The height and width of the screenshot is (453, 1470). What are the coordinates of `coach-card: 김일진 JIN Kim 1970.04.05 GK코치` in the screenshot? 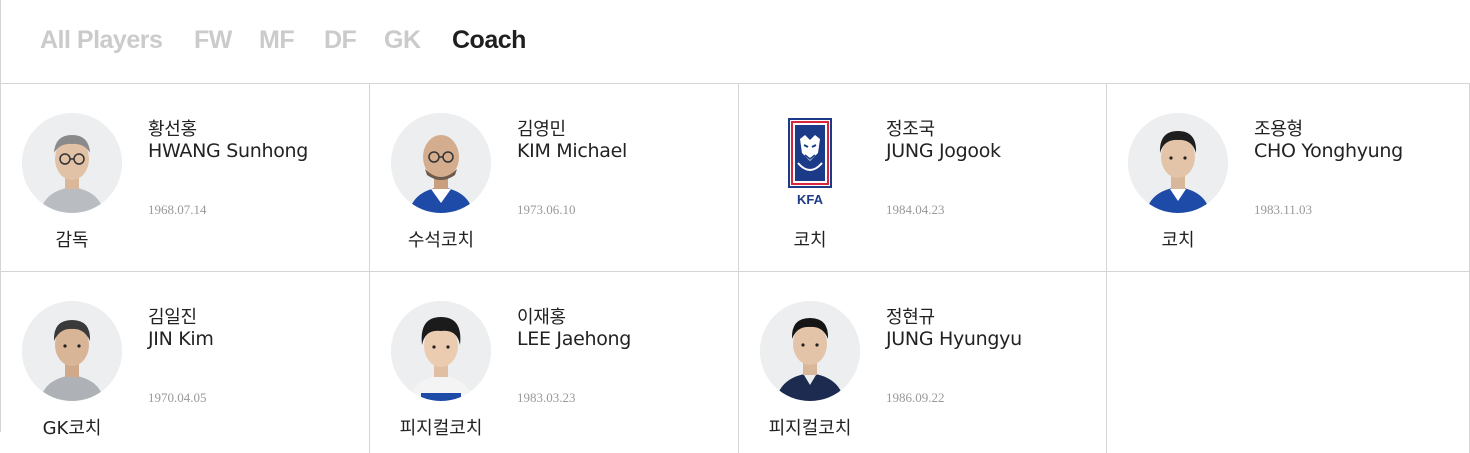 It's located at (185, 362).